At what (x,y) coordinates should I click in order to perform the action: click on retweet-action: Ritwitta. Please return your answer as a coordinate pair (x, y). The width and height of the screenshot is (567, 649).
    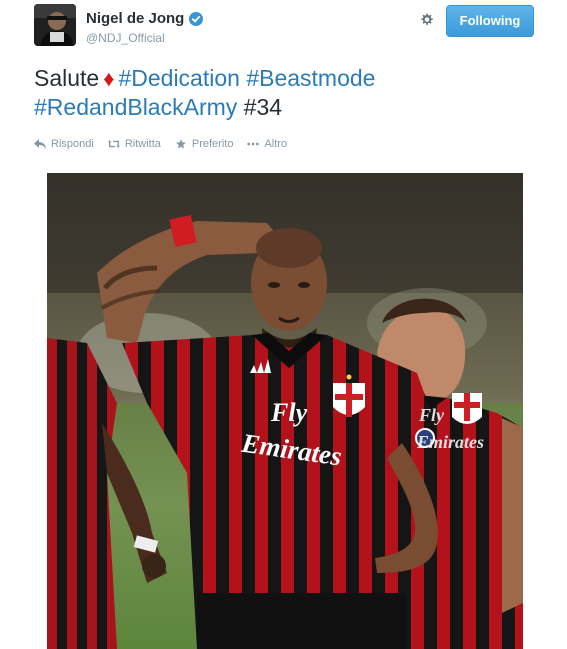
    Looking at the image, I should click on (134, 144).